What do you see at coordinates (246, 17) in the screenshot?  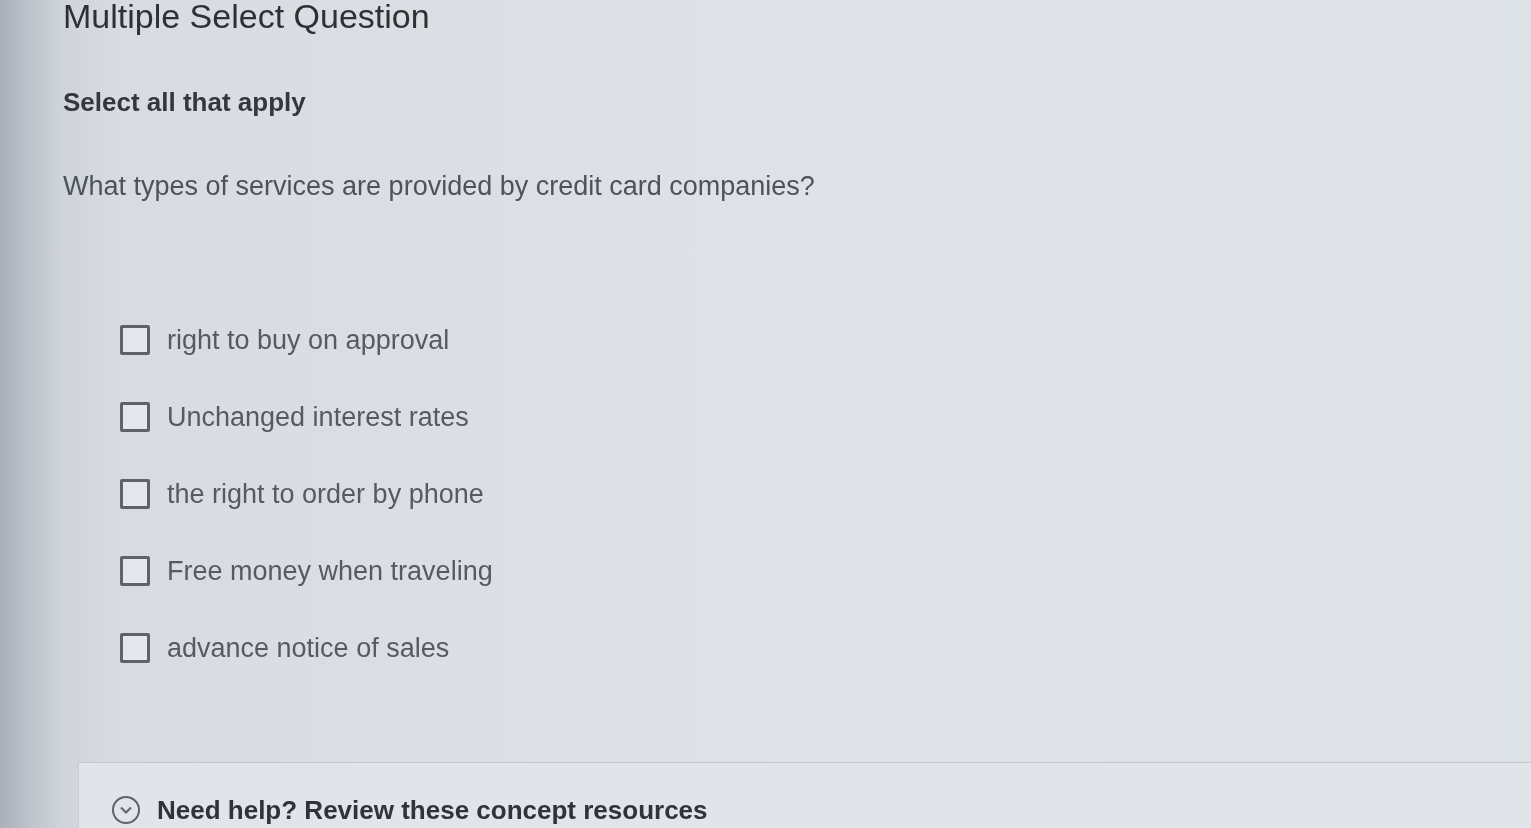 I see `question-type-title: Multiple Select Question` at bounding box center [246, 17].